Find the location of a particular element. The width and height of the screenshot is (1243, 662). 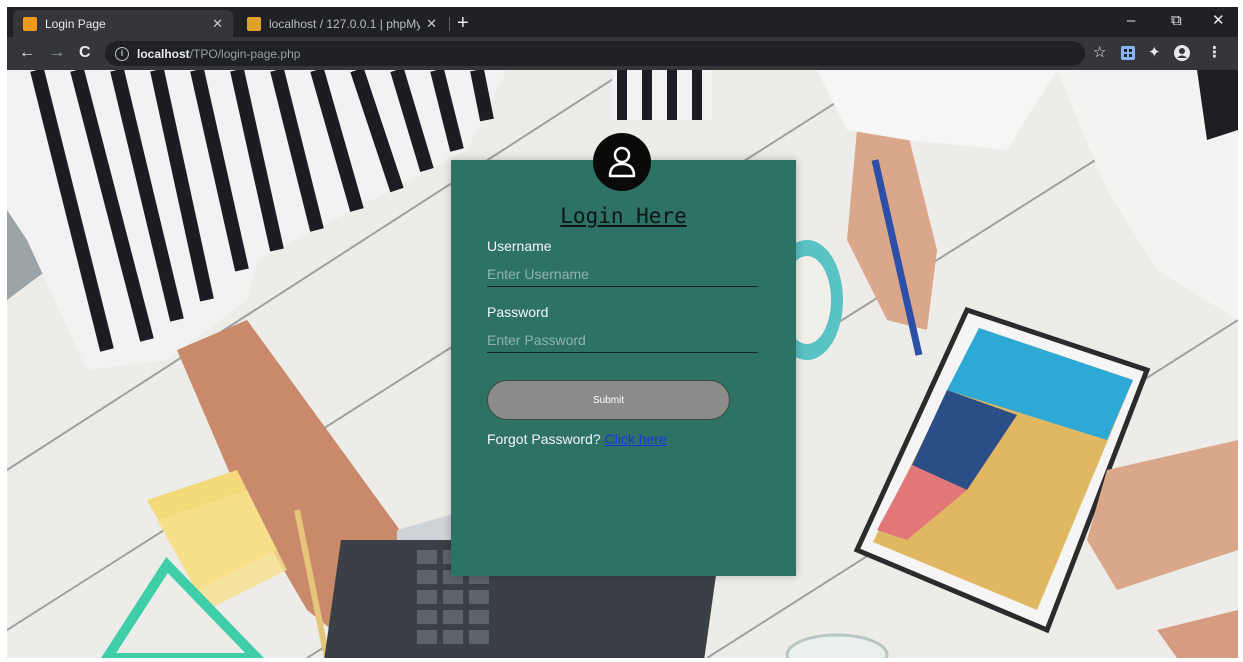

user-avatar is located at coordinates (622, 162).